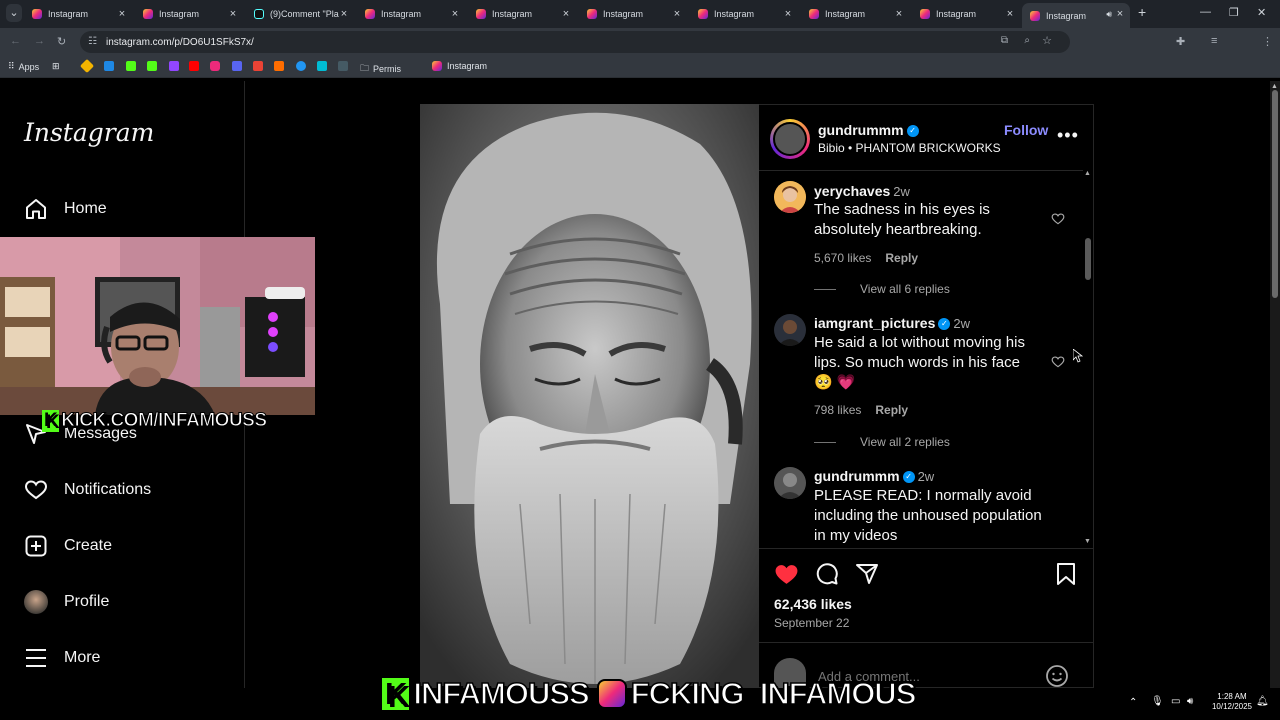 Image resolution: width=1280 pixels, height=720 pixels. Describe the element at coordinates (15, 41) in the screenshot. I see `back-icon: ←` at that location.